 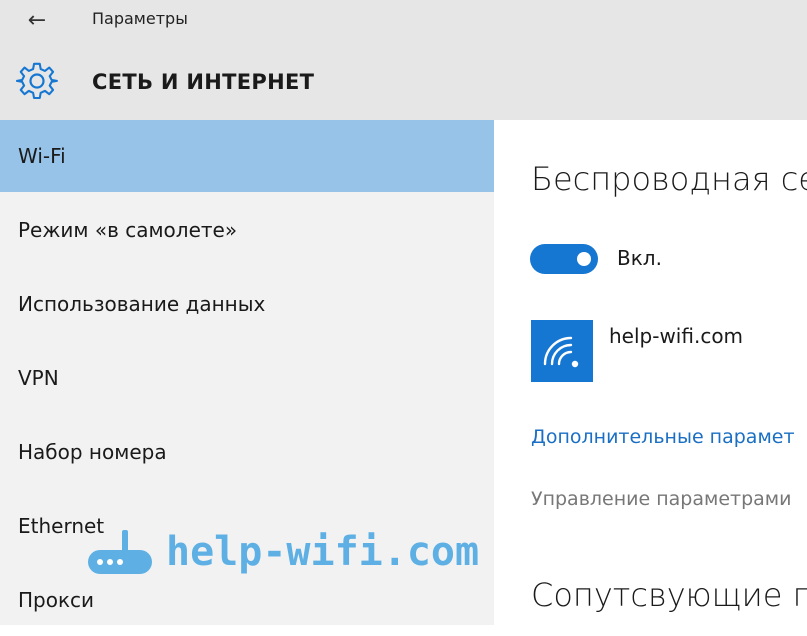 I want to click on sidebar-item-label: Прокси, so click(x=56, y=600).